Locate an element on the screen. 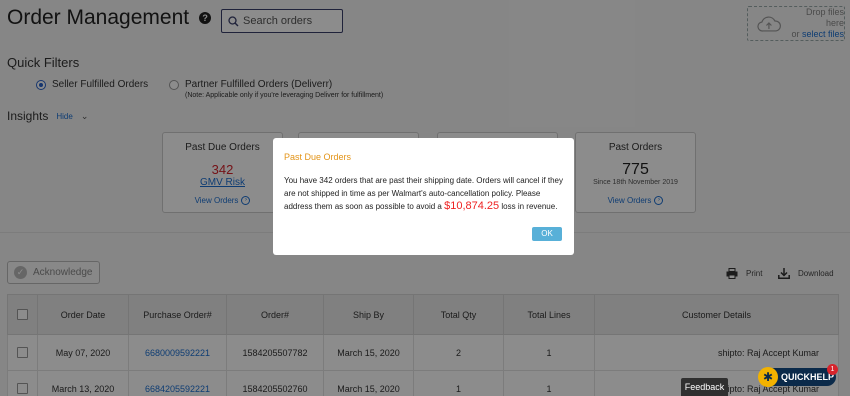 The height and width of the screenshot is (396, 850). ok-button: OK is located at coordinates (547, 234).